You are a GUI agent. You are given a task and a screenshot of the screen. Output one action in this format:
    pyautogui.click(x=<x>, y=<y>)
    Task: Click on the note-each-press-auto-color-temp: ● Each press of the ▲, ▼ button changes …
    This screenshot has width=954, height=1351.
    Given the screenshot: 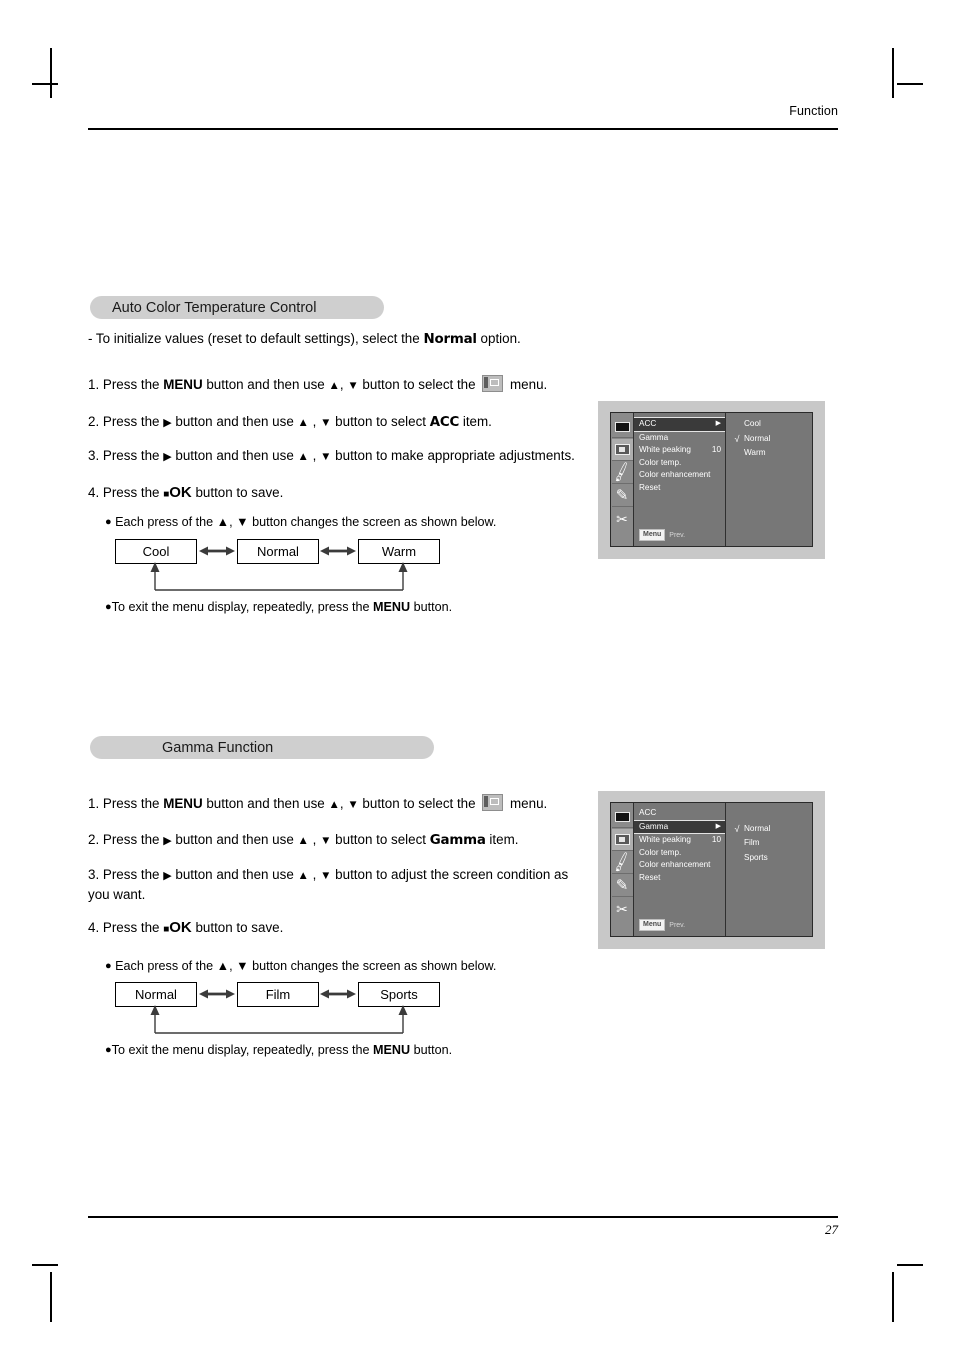 What is the action you would take?
    pyautogui.click(x=300, y=522)
    